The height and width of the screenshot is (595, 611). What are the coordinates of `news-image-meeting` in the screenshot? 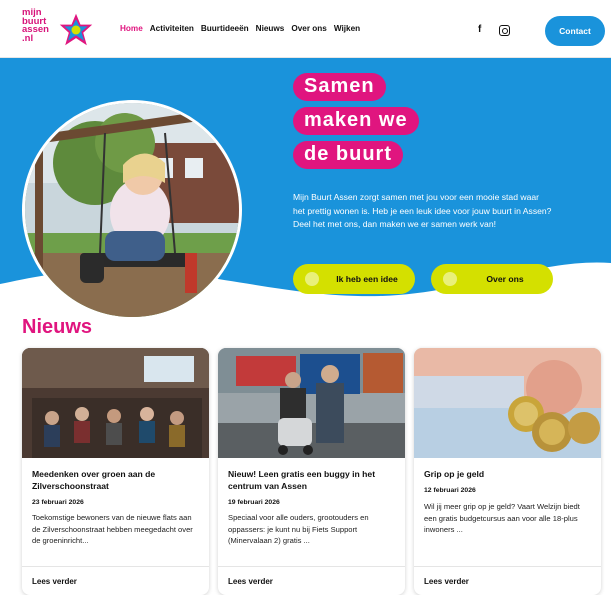 It's located at (115, 403).